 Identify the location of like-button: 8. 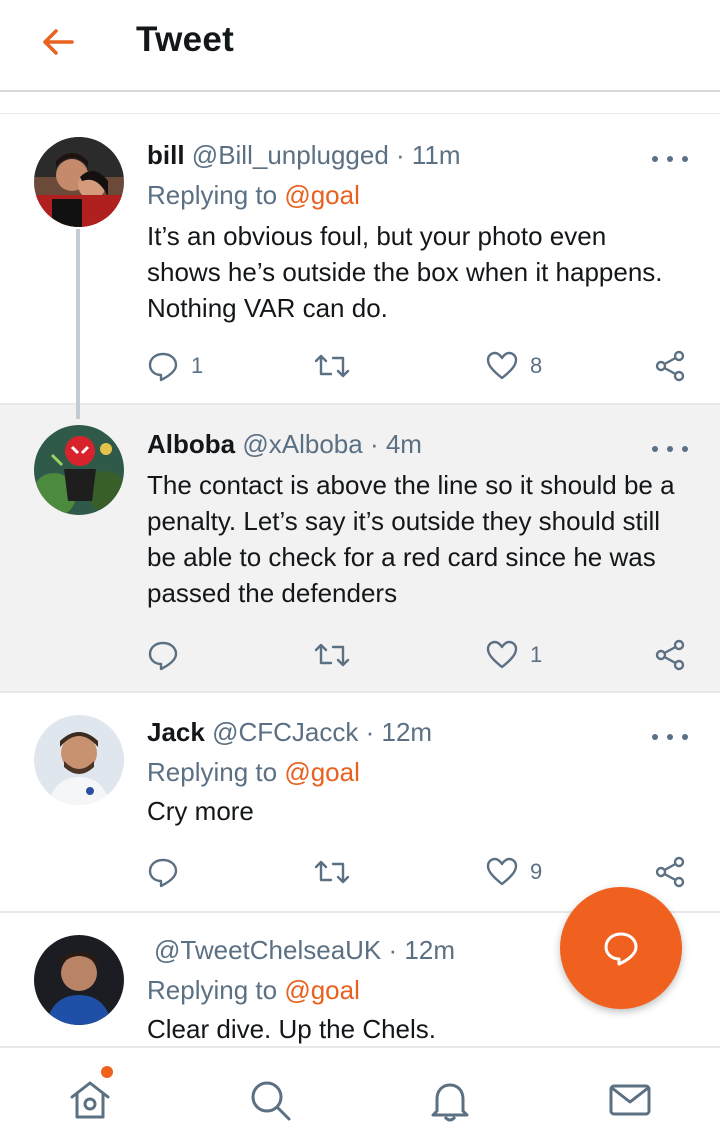
(514, 366).